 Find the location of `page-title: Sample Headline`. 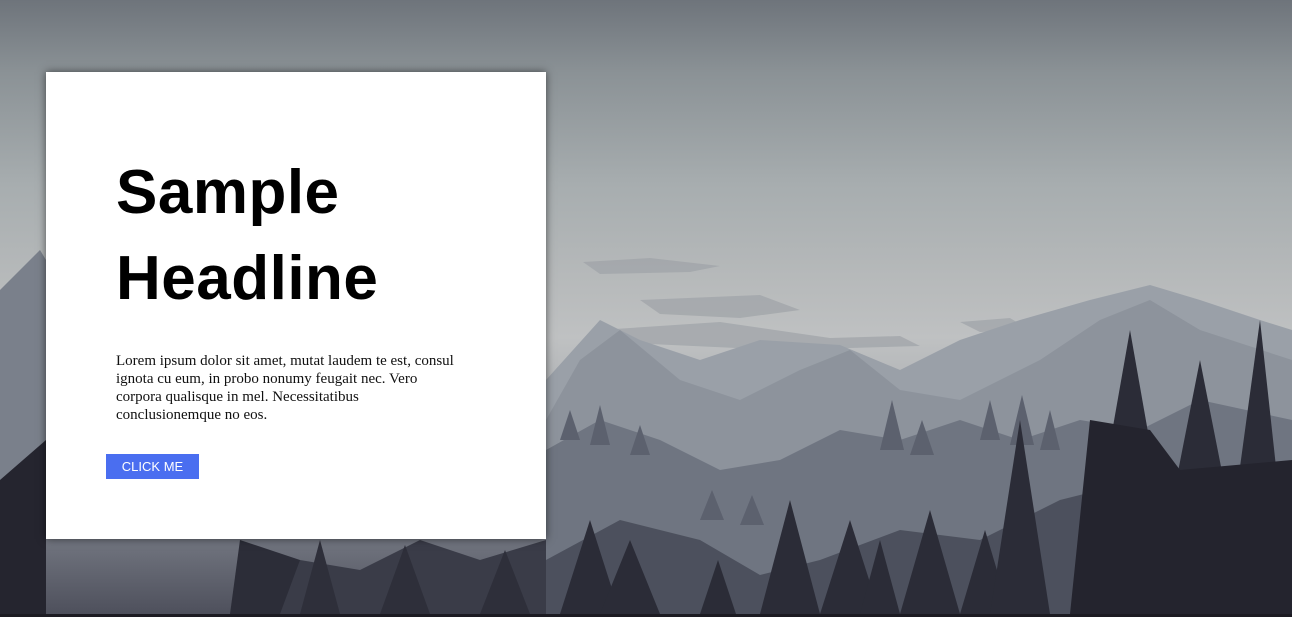

page-title: Sample Headline is located at coordinates (316, 236).